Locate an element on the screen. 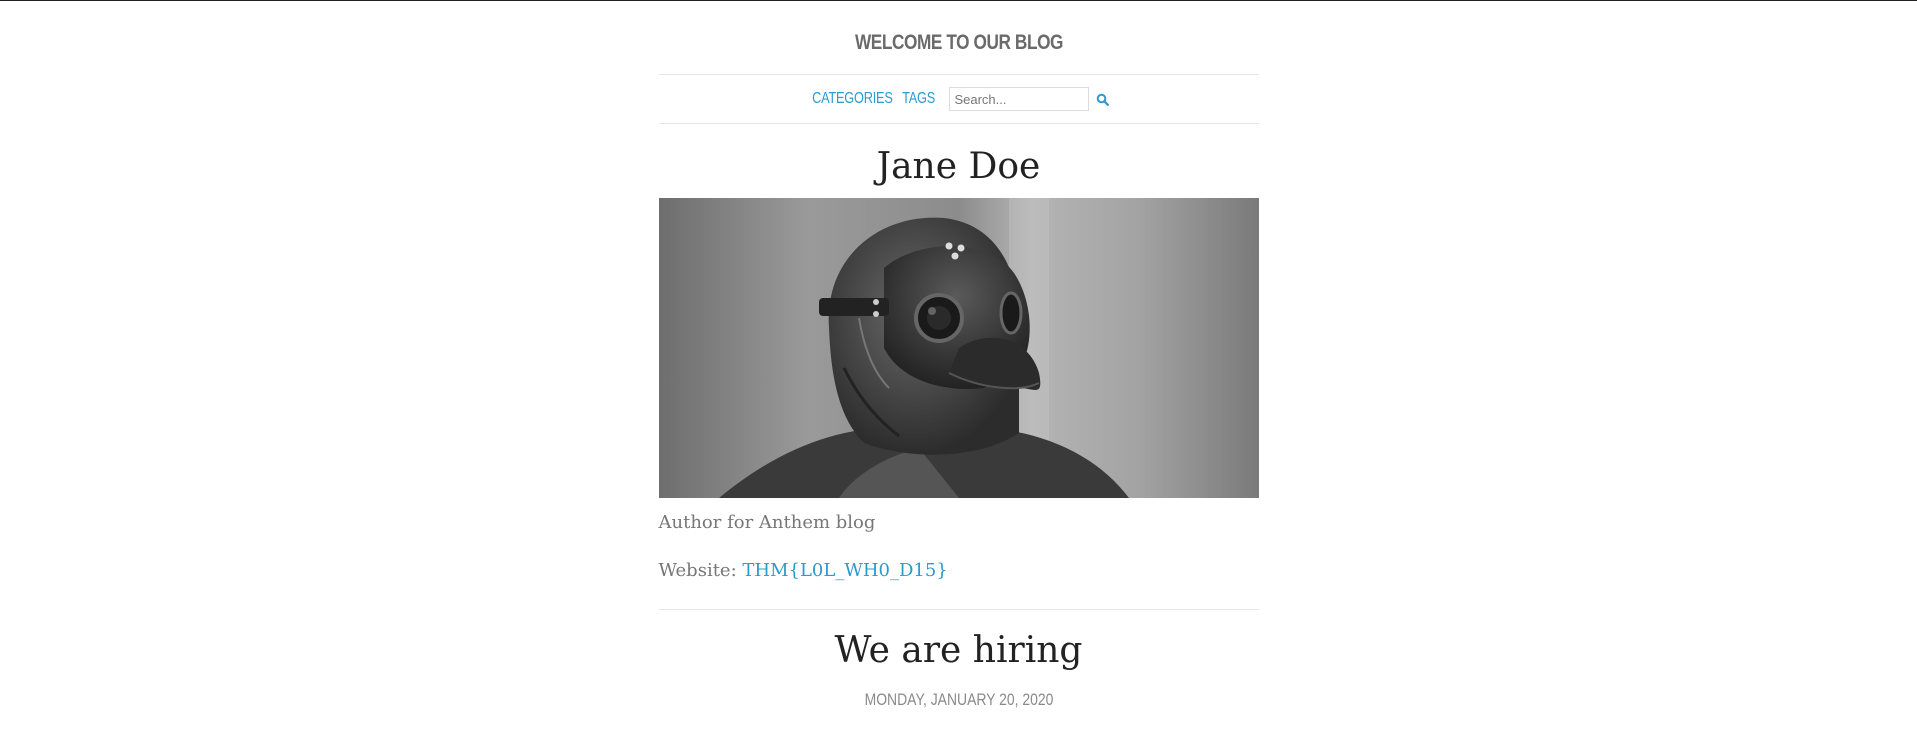  post-title: We are hiring is located at coordinates (959, 655).